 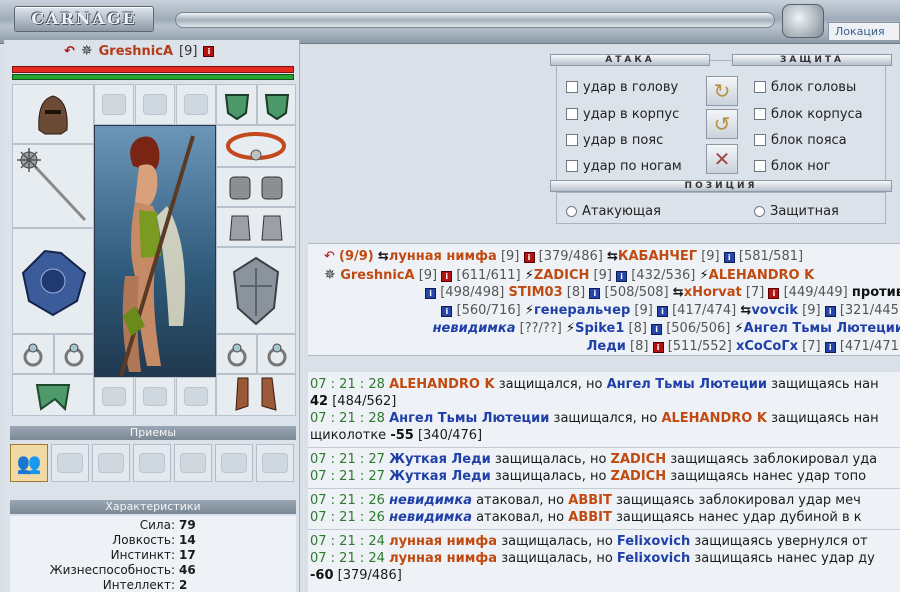 I want to click on bracers-slot, so click(x=256, y=187).